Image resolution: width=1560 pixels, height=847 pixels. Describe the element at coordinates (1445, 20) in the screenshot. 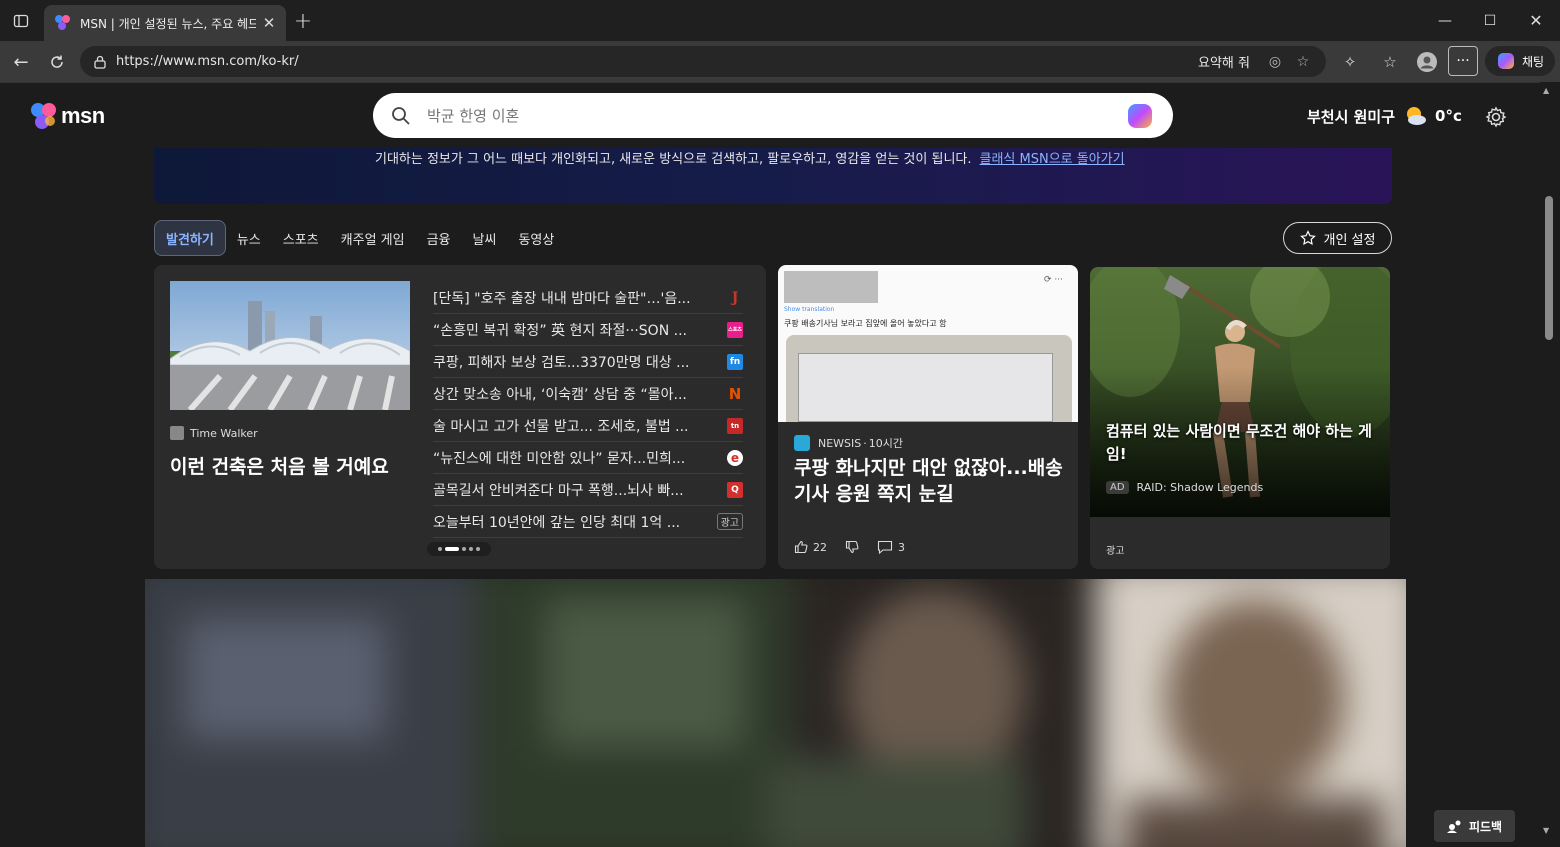

I see `minimize-button: —` at that location.